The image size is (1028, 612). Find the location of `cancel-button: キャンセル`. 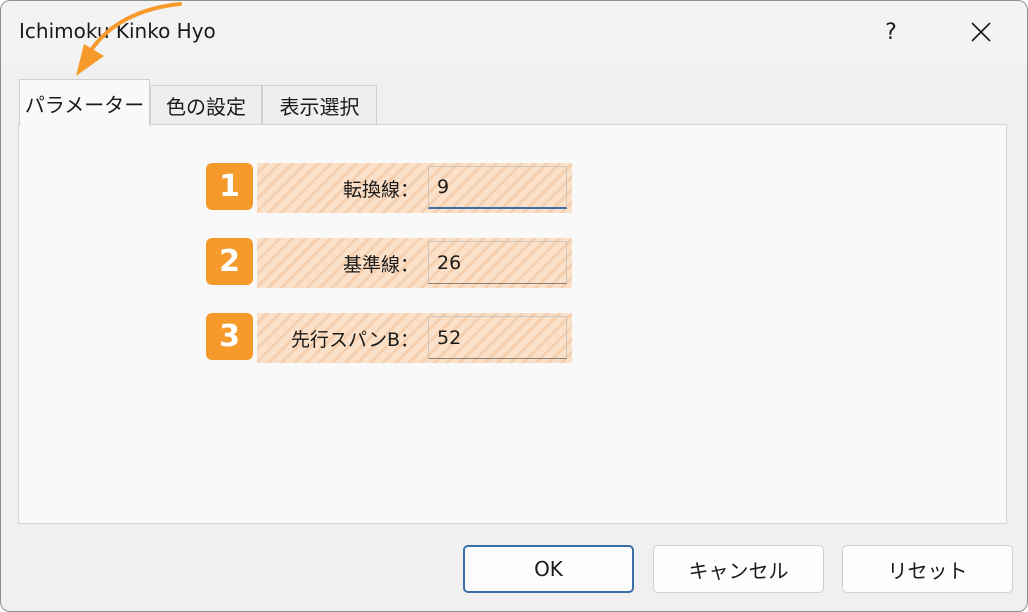

cancel-button: キャンセル is located at coordinates (738, 569).